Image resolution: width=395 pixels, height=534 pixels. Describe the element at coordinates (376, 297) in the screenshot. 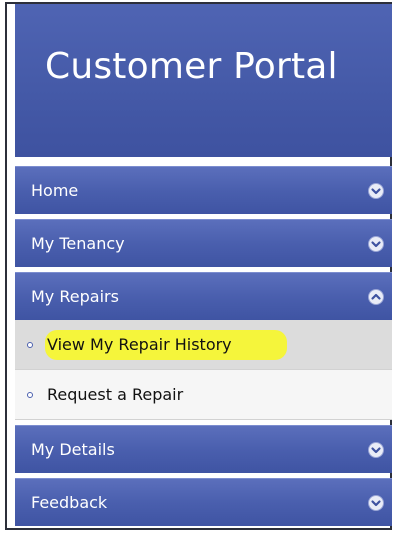

I see `chevron-up-icon` at that location.